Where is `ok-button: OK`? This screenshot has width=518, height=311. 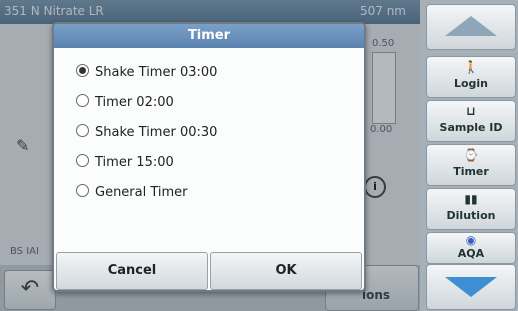
ok-button: OK is located at coordinates (286, 271).